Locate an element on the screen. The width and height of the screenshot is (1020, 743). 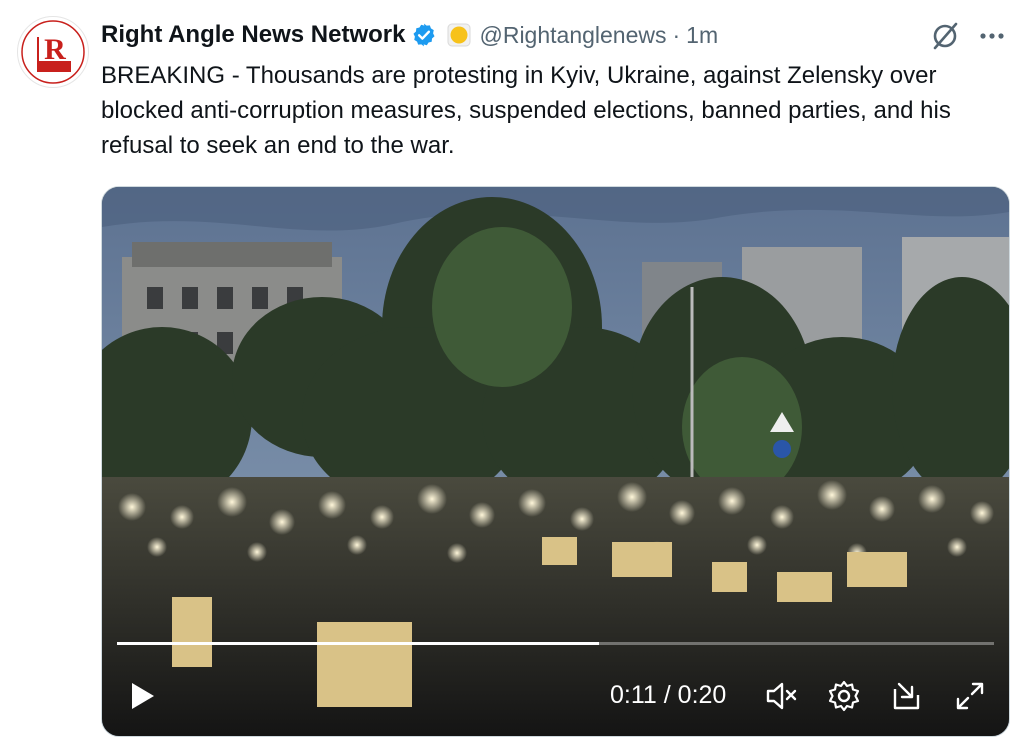
more-icon is located at coordinates (992, 36).